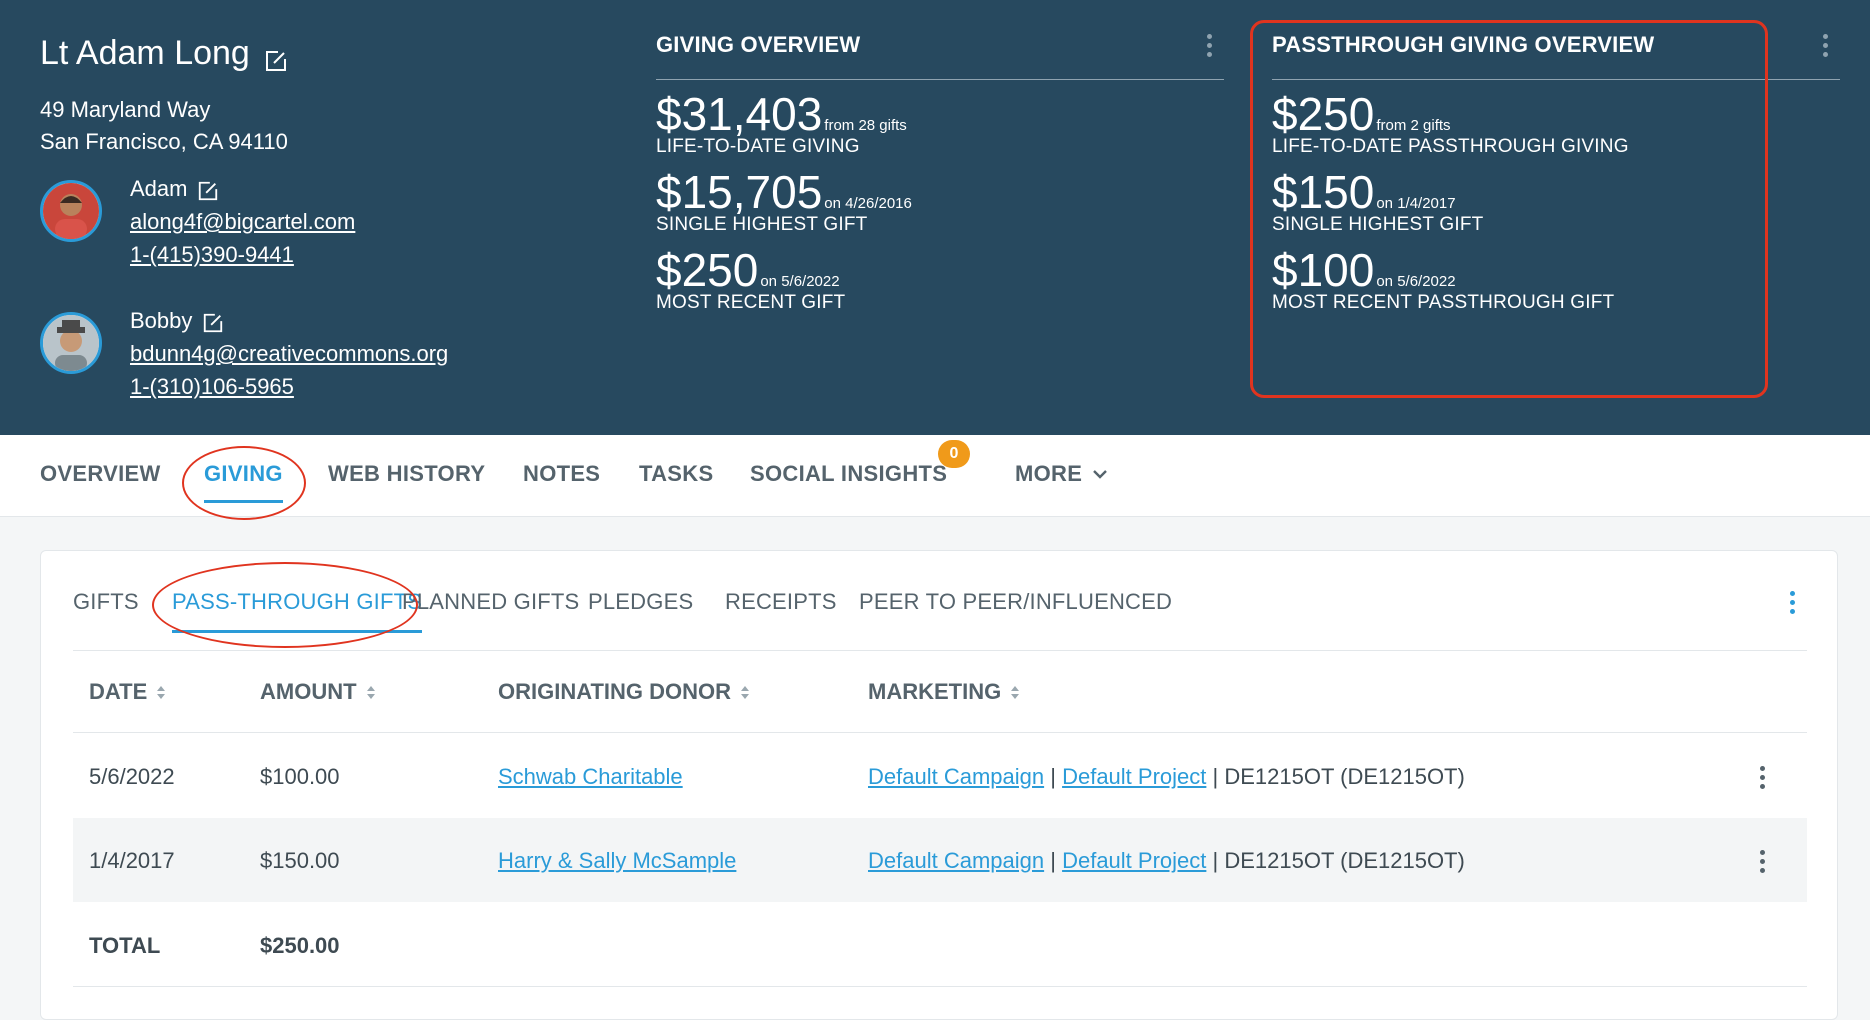 The height and width of the screenshot is (1020, 1870). Describe the element at coordinates (940, 123) in the screenshot. I see `stat-lifetime: $31,403 from 28 gifts LIFE-TO-DATE GIVING` at that location.